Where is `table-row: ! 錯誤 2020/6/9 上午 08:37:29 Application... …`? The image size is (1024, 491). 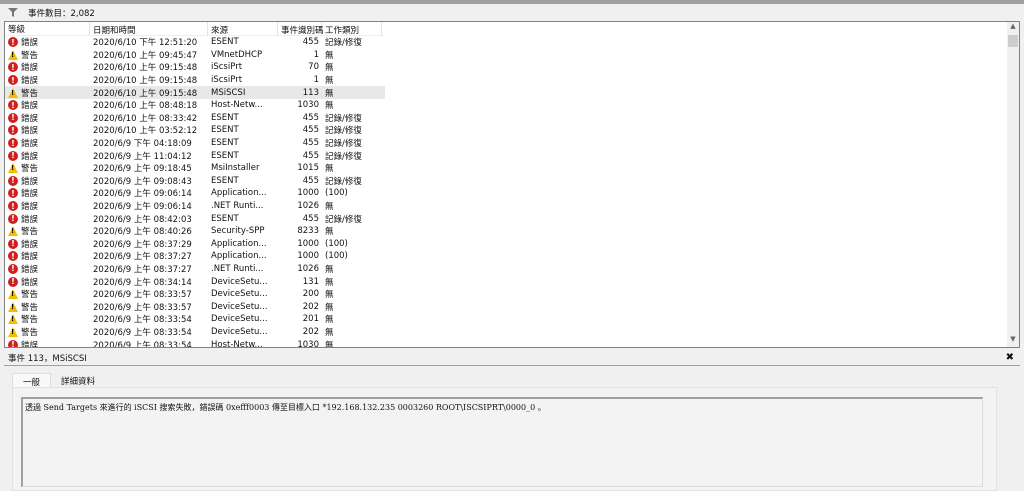 table-row: ! 錯誤 2020/6/9 上午 08:37:29 Application... … is located at coordinates (195, 244).